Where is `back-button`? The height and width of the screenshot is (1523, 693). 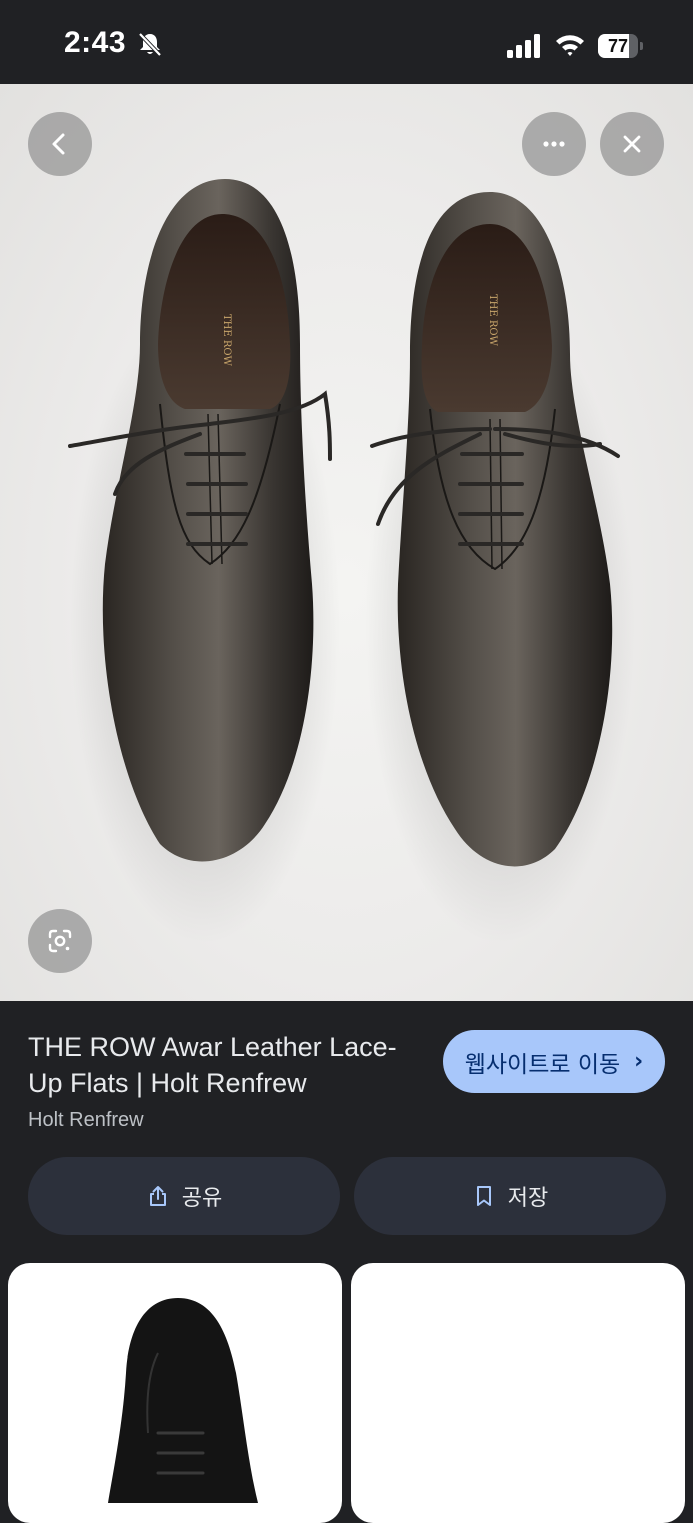 back-button is located at coordinates (60, 144).